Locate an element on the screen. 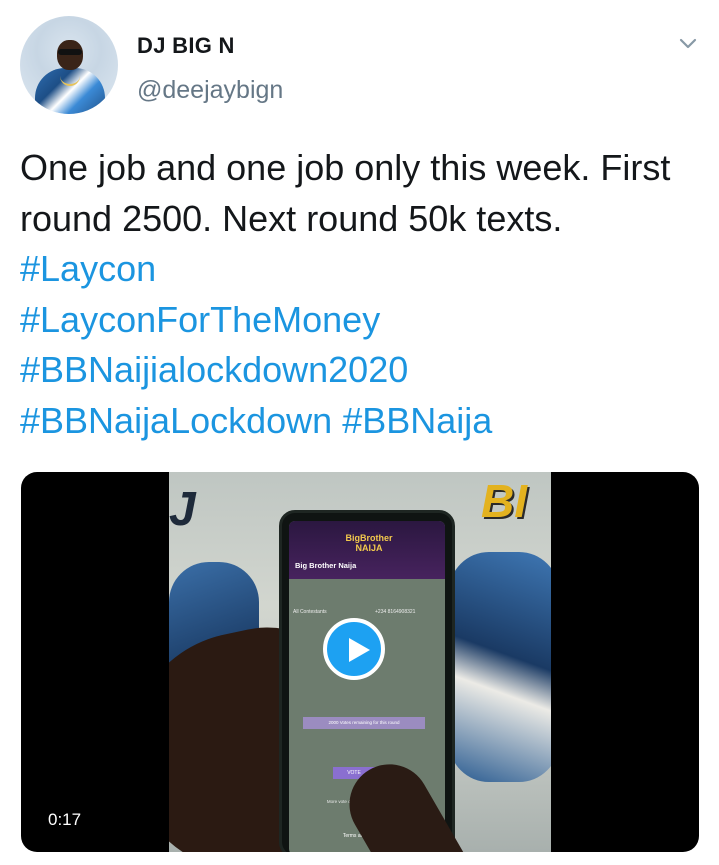  hashtag-link: #BBNaija is located at coordinates (417, 420).